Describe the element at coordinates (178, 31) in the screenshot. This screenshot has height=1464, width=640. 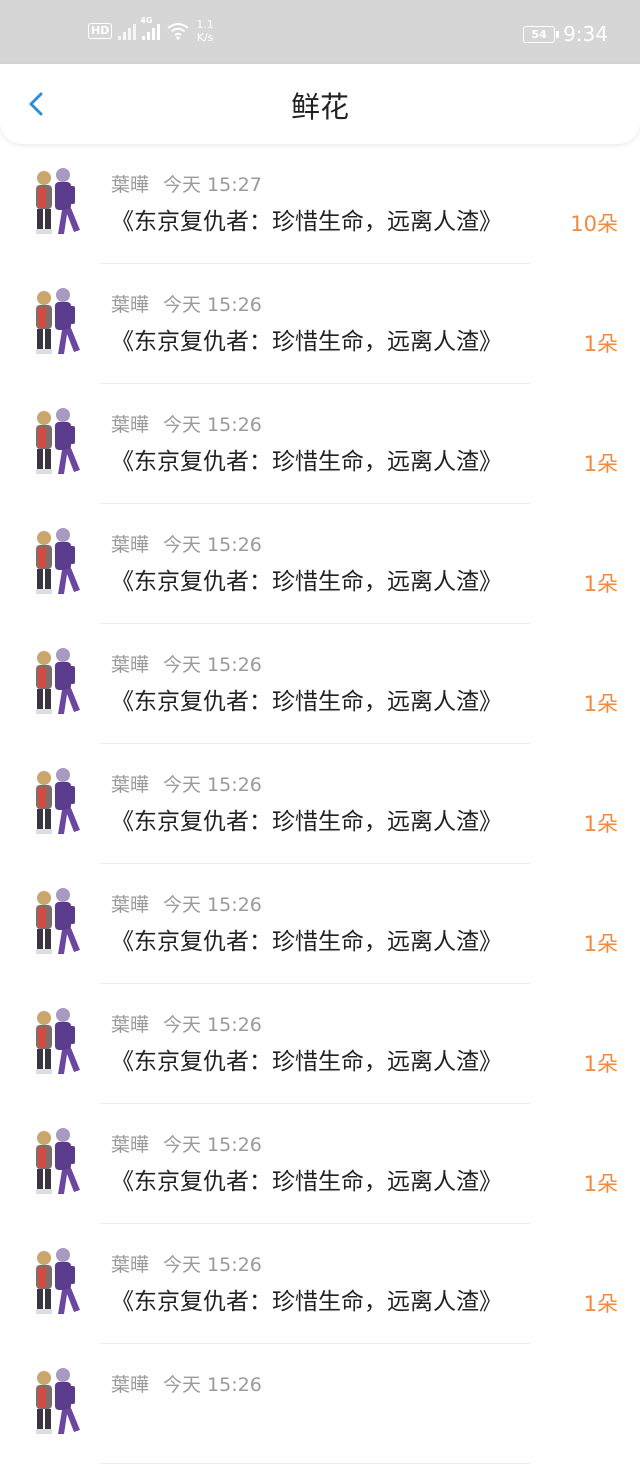
I see `wifi-icon` at that location.